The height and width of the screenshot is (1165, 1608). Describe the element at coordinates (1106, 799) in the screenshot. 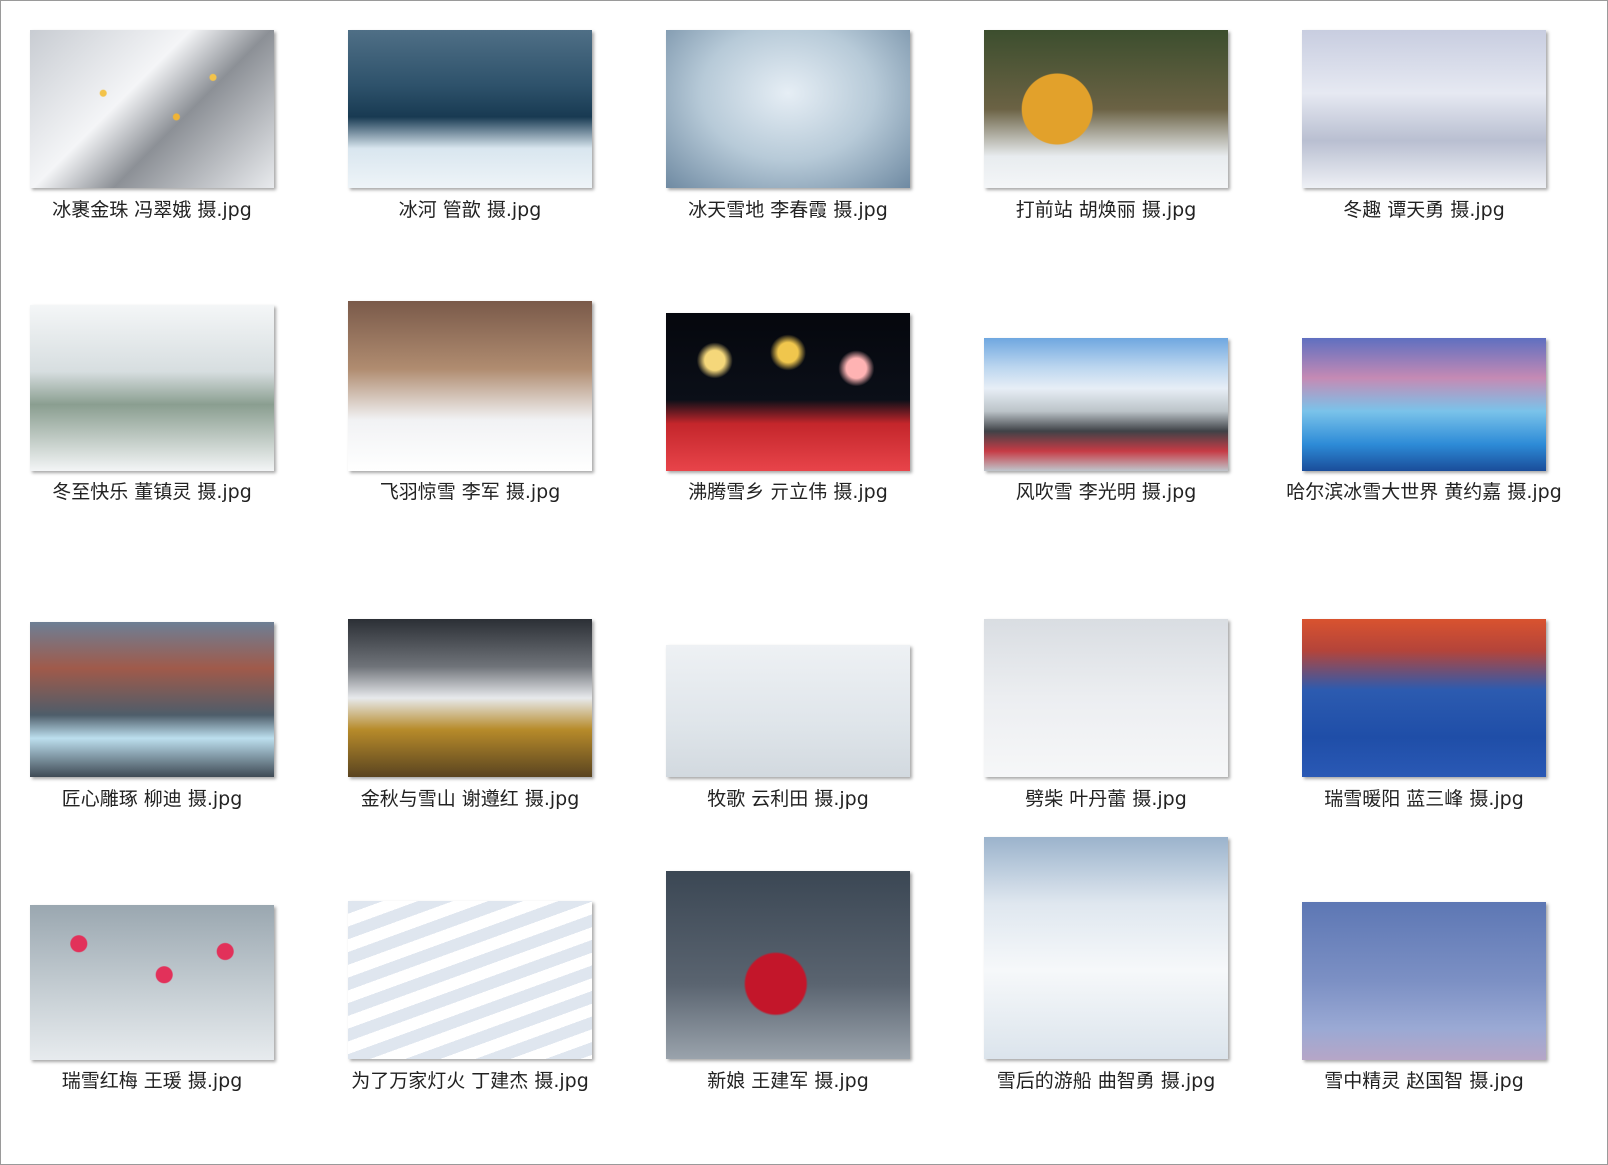

I see `file-name-label: 劈柴 叶丹蕾 摄.jpg` at that location.